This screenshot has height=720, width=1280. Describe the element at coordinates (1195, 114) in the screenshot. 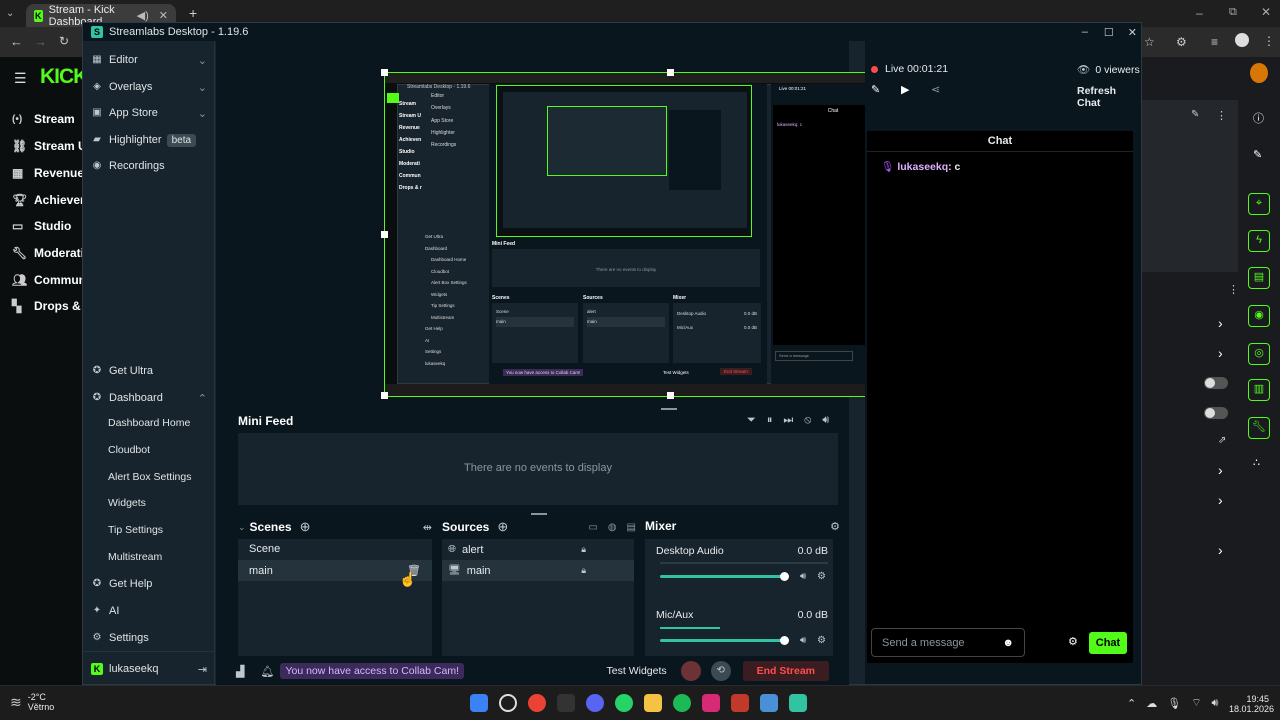

I see `edit-icon: ✎` at that location.